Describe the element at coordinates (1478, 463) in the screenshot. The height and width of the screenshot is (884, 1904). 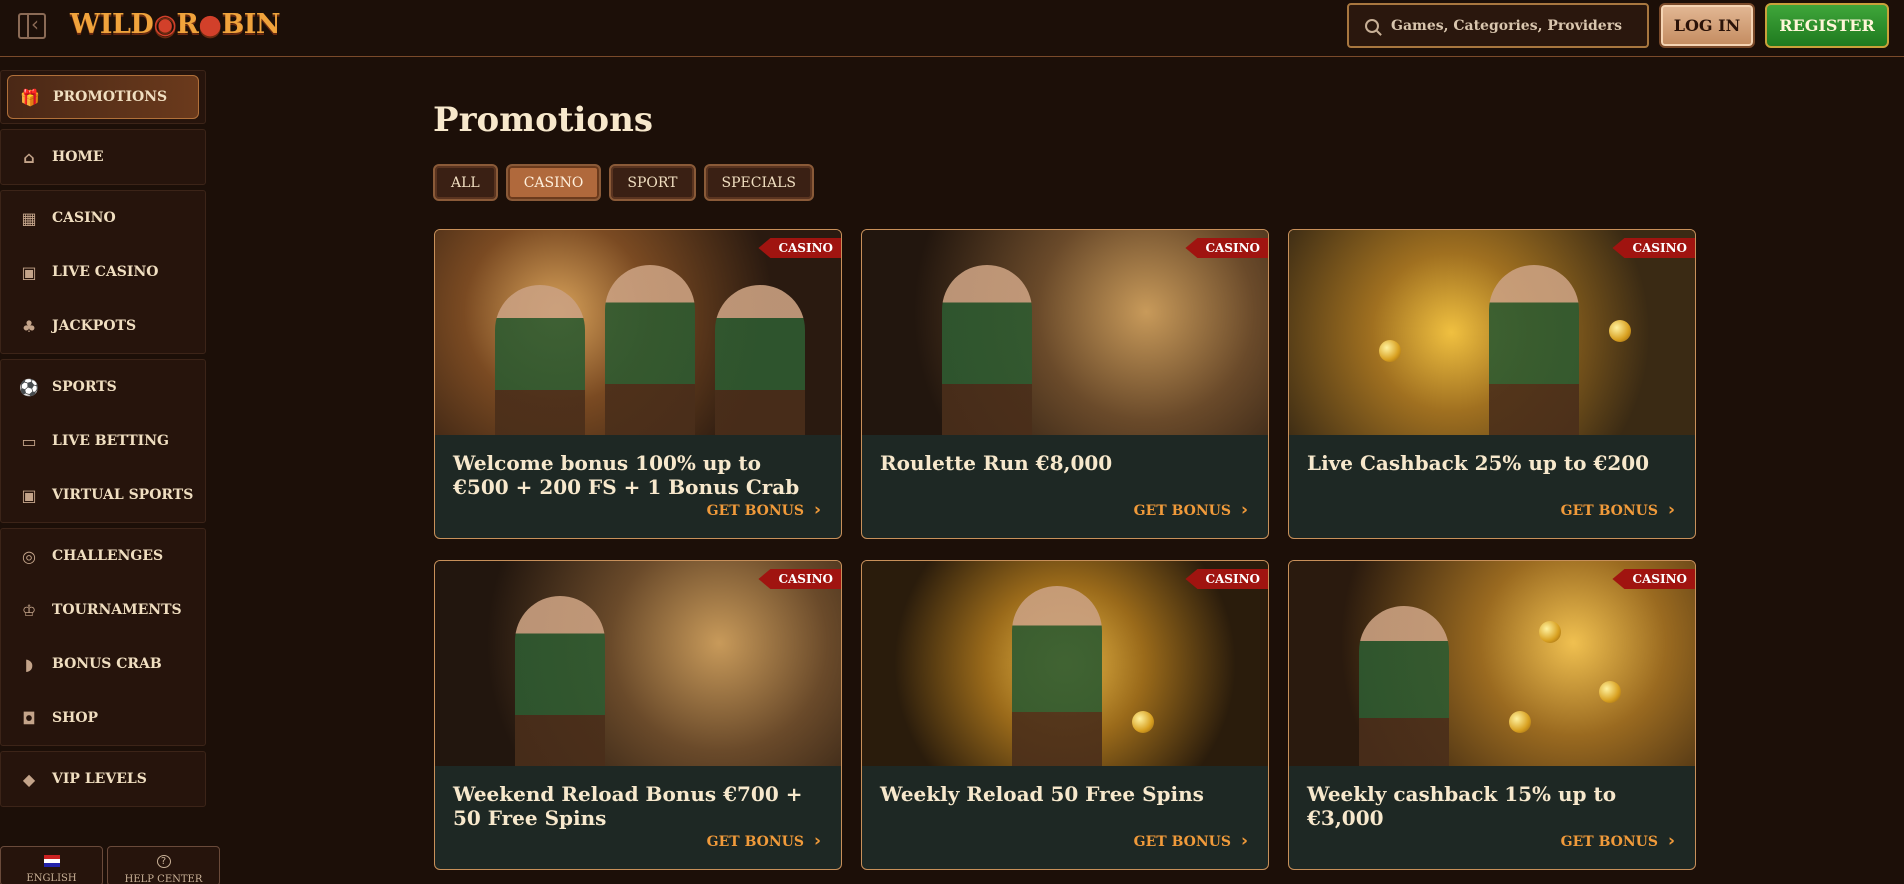
I see `promotion-title: Live Cashback 25% up to €200` at that location.